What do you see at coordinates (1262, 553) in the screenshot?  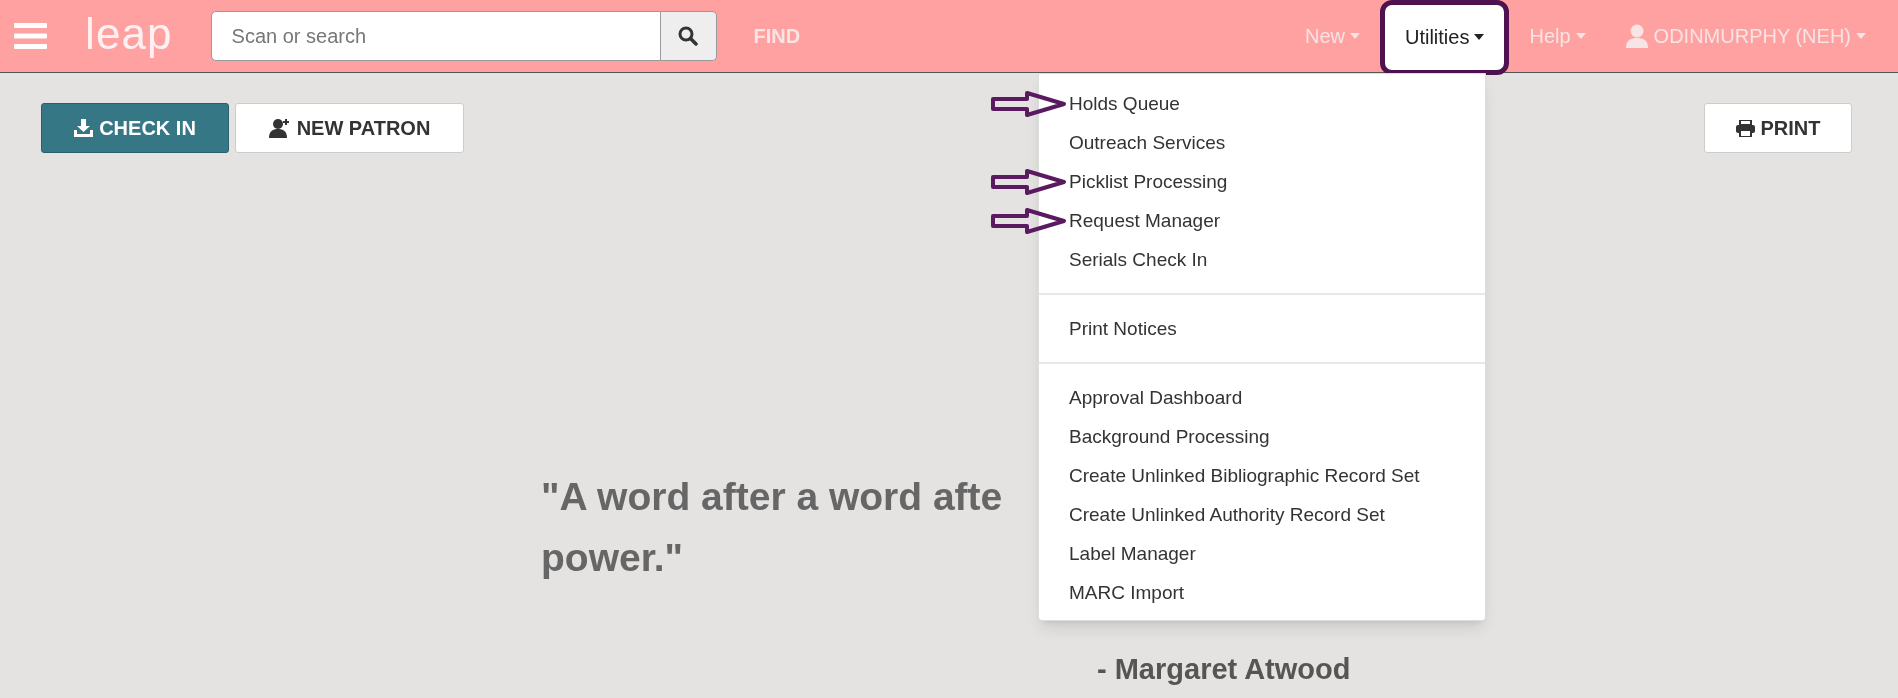 I see `menu-item: Label Manager` at bounding box center [1262, 553].